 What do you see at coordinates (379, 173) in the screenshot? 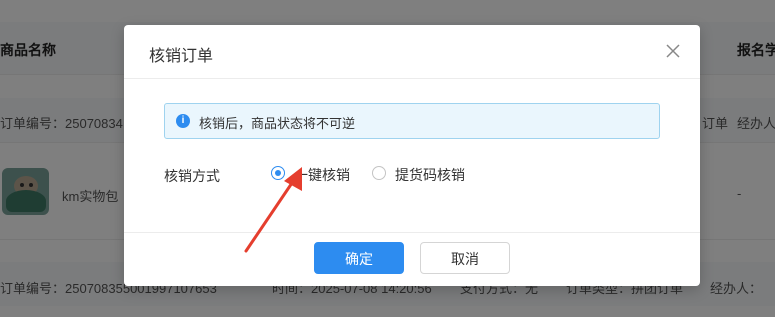
I see `radio-unchecked-icon` at bounding box center [379, 173].